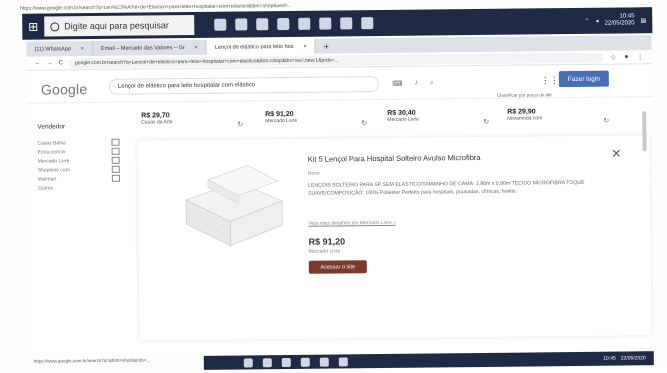 This screenshot has height=373, width=667. I want to click on tab-whatsapp: (11) WhatsApp ×, so click(60, 49).